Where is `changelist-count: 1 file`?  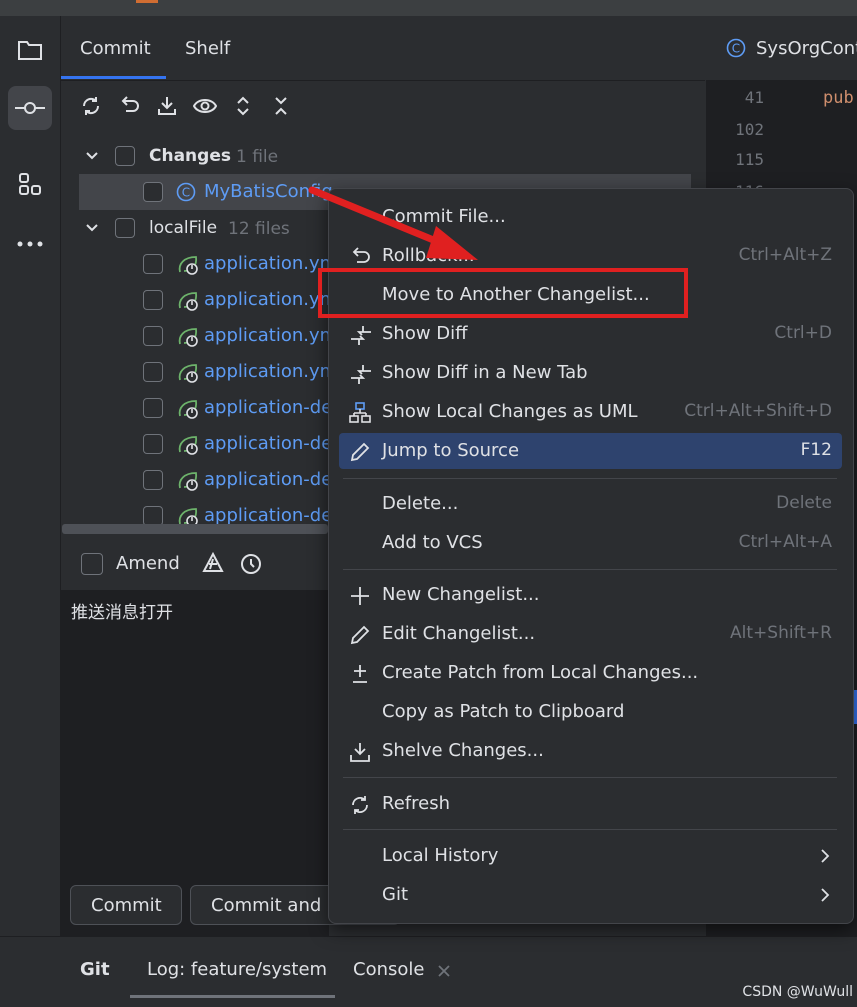
changelist-count: 1 file is located at coordinates (257, 157).